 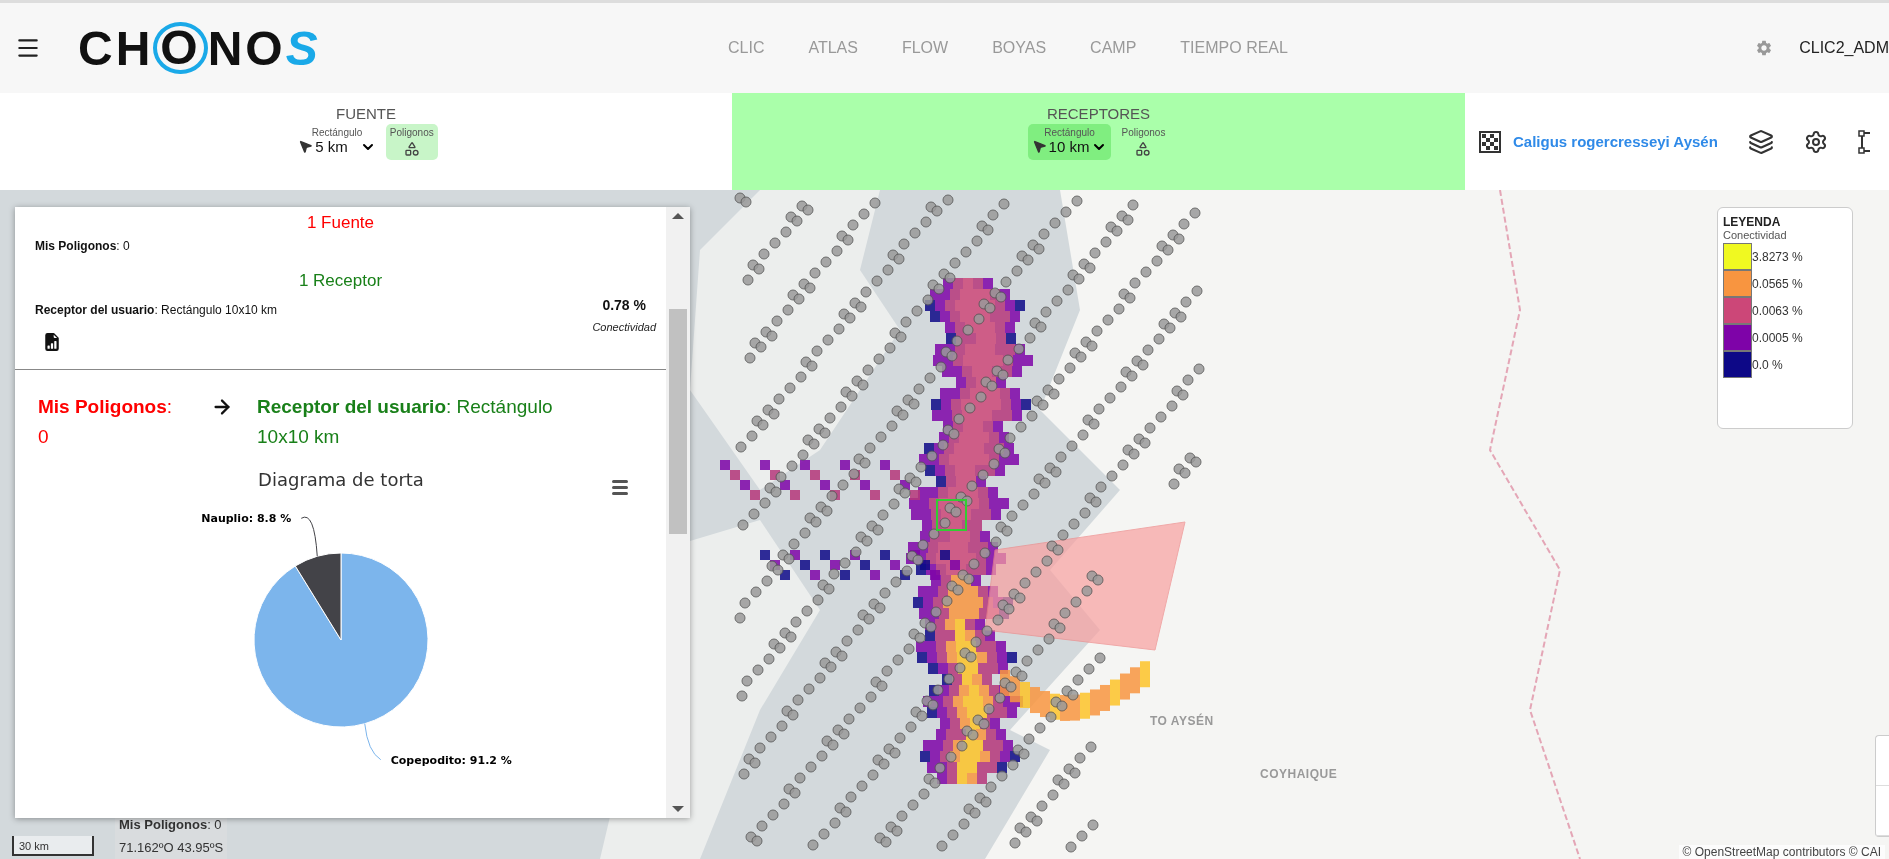 What do you see at coordinates (678, 216) in the screenshot?
I see `scroll-up-icon` at bounding box center [678, 216].